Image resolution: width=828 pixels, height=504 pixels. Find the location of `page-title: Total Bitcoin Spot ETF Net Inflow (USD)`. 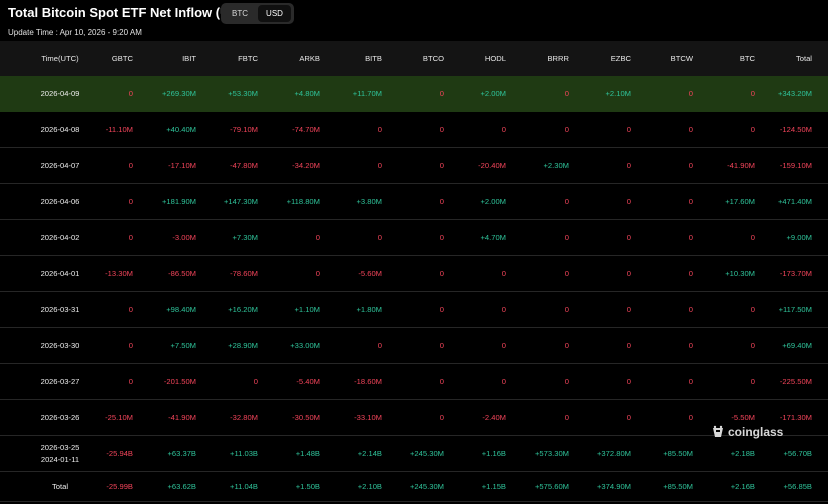

page-title: Total Bitcoin Spot ETF Net Inflow (USD) is located at coordinates (130, 12).